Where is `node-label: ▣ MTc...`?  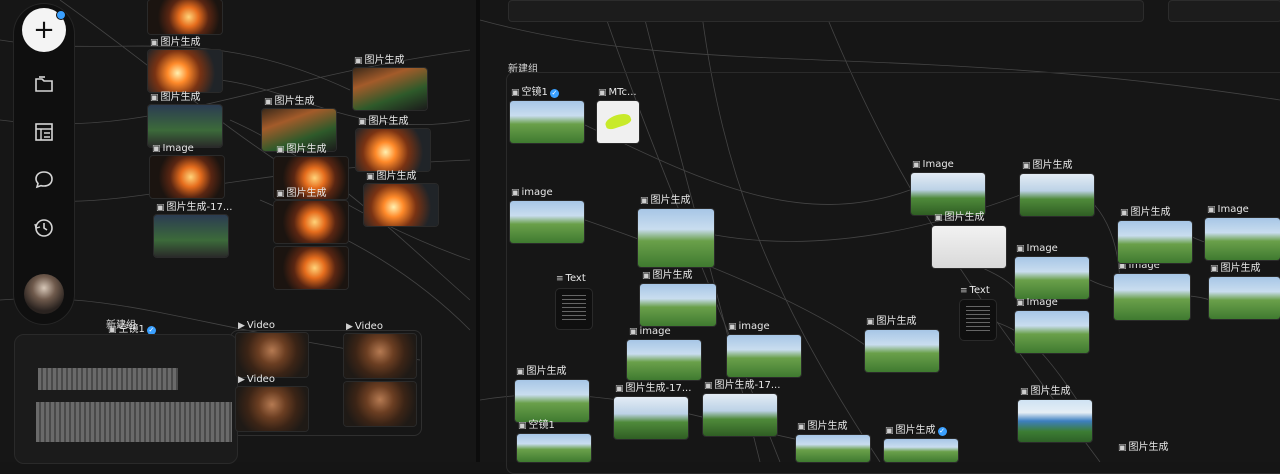
node-label: ▣ MTc... is located at coordinates (617, 92).